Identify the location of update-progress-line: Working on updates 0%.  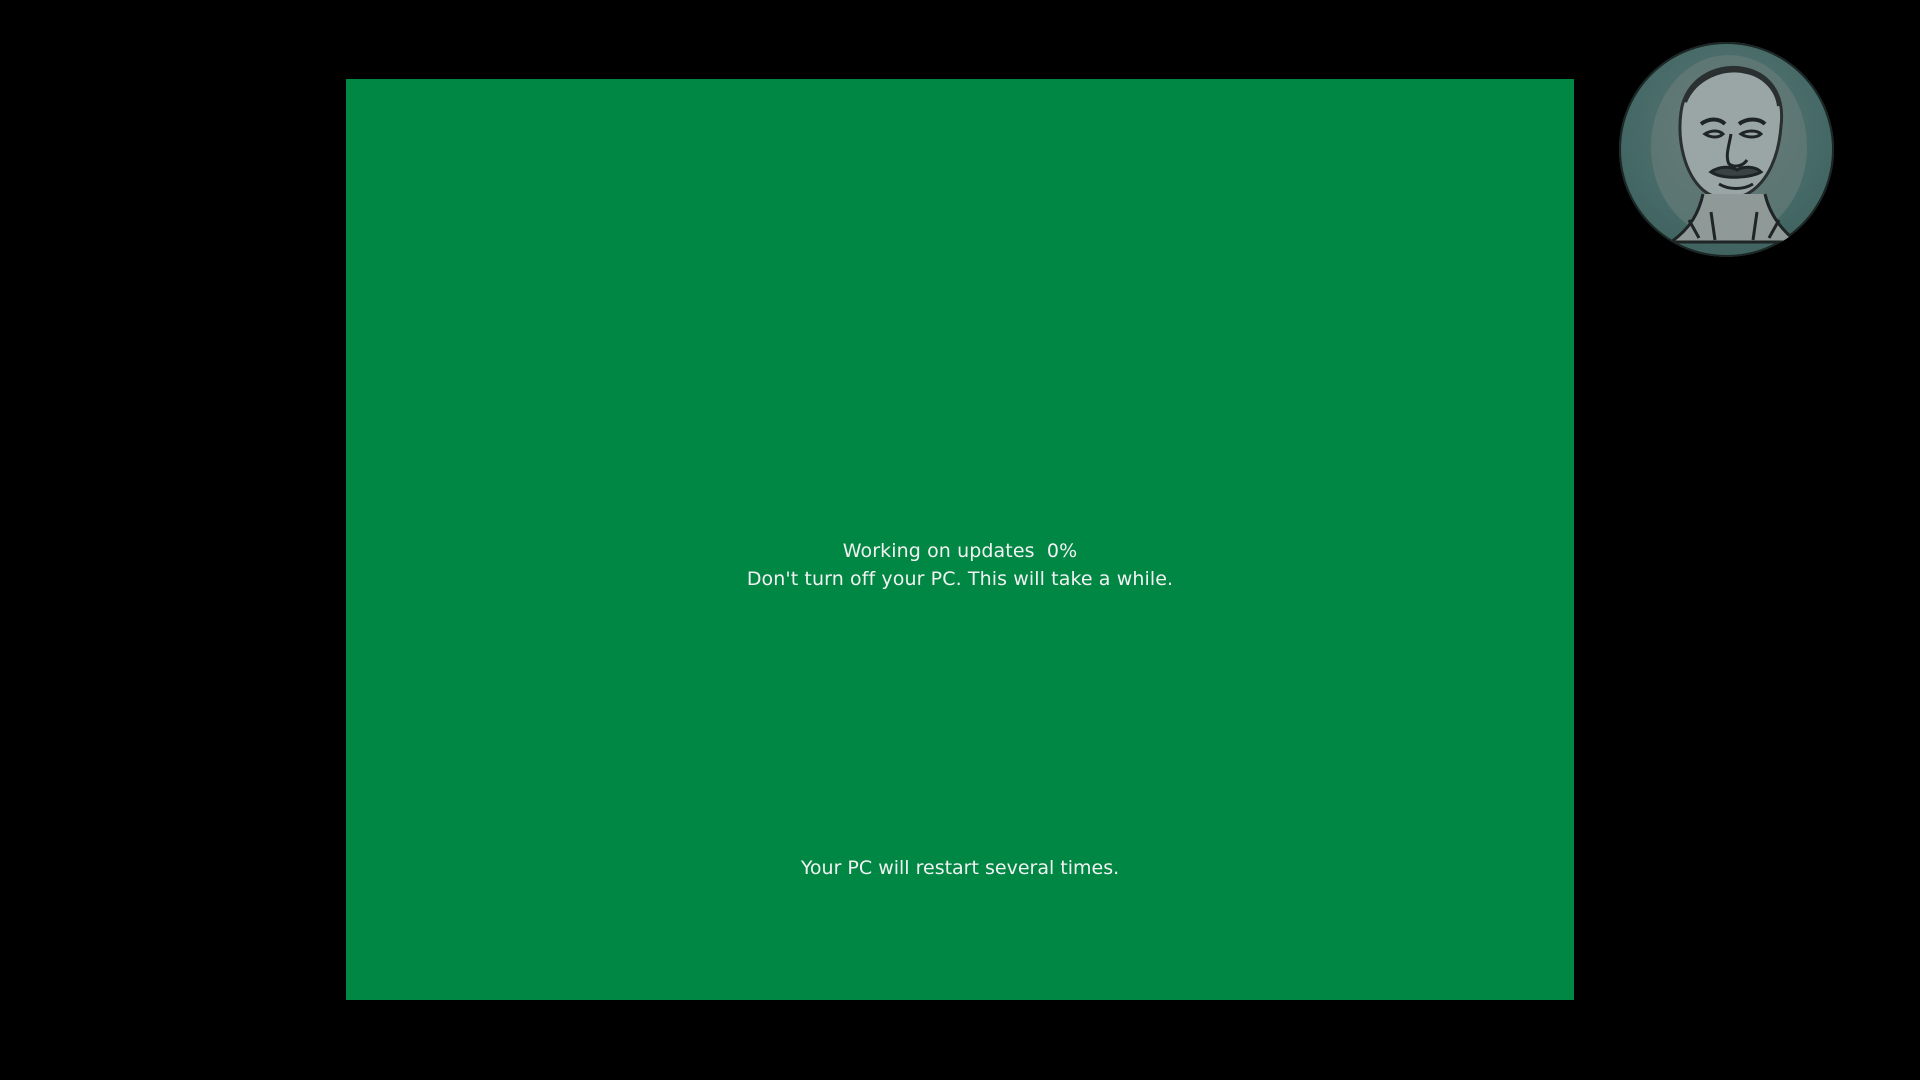
(960, 551).